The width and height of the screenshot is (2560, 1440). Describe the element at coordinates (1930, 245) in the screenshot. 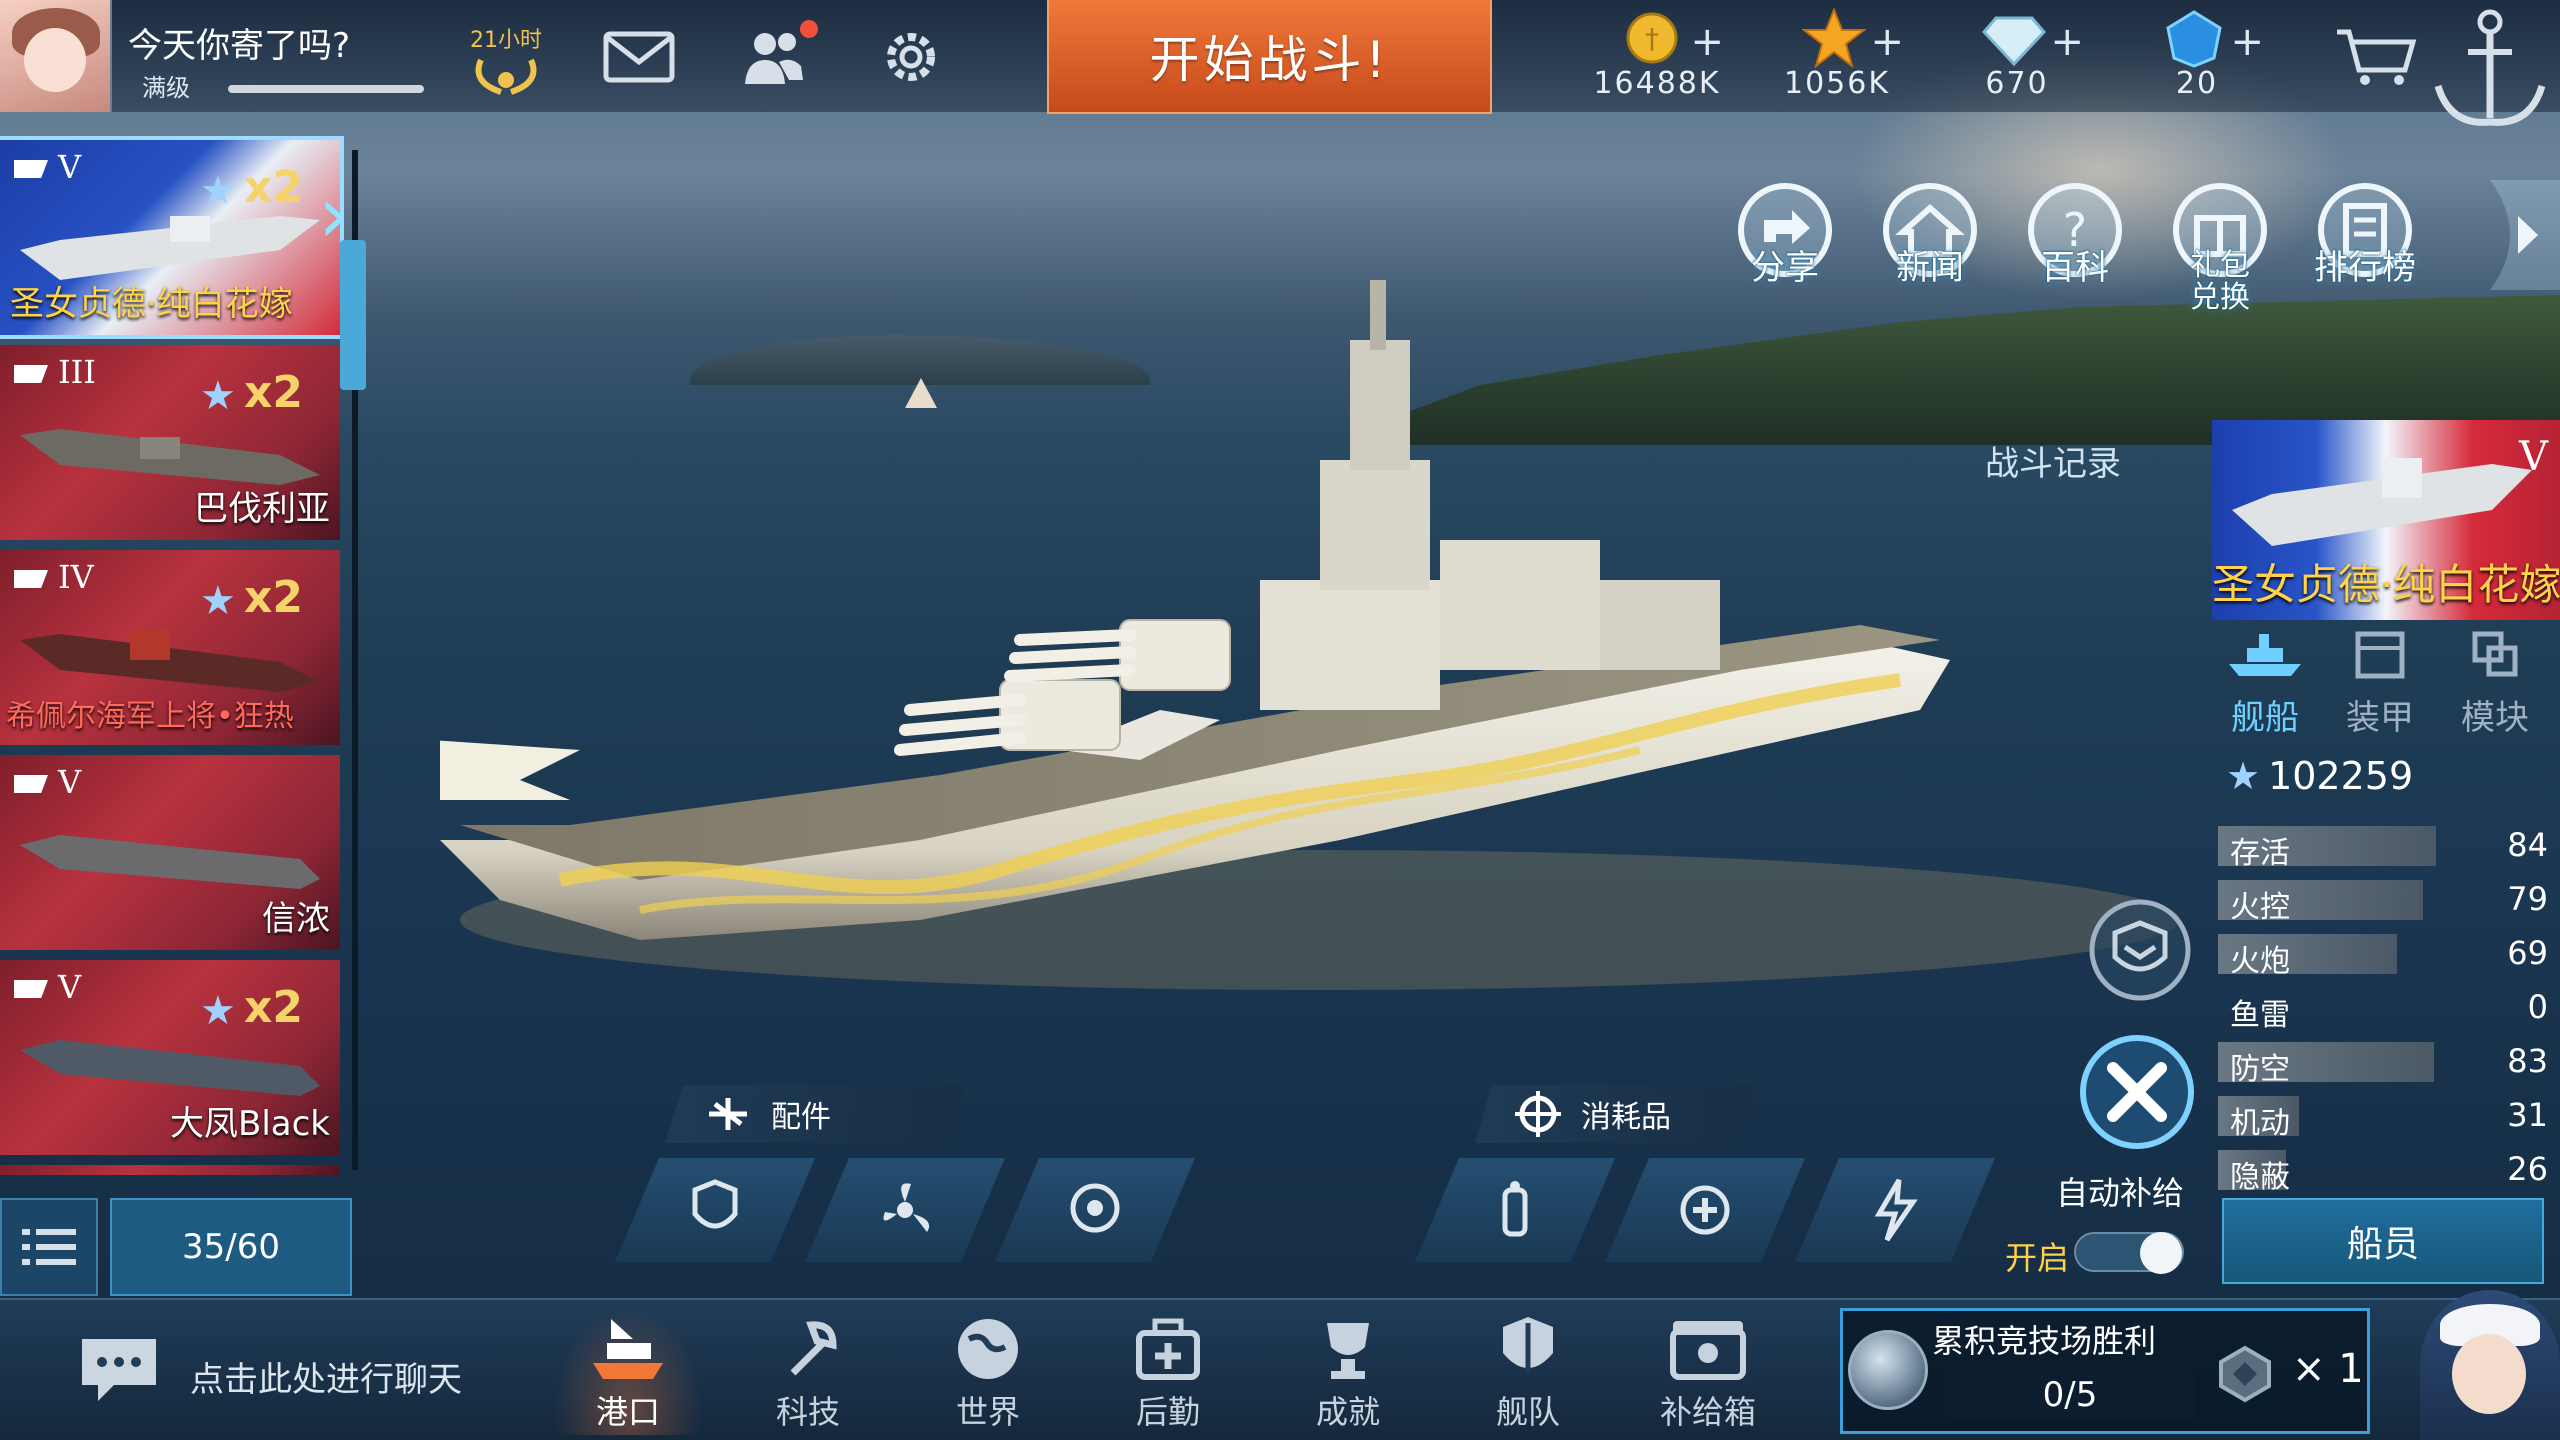

I see `news-button: 新闻` at that location.